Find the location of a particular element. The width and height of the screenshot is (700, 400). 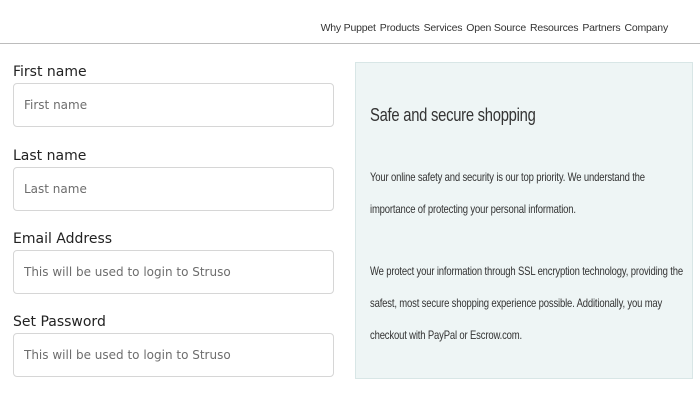

first-name-input is located at coordinates (173, 105).